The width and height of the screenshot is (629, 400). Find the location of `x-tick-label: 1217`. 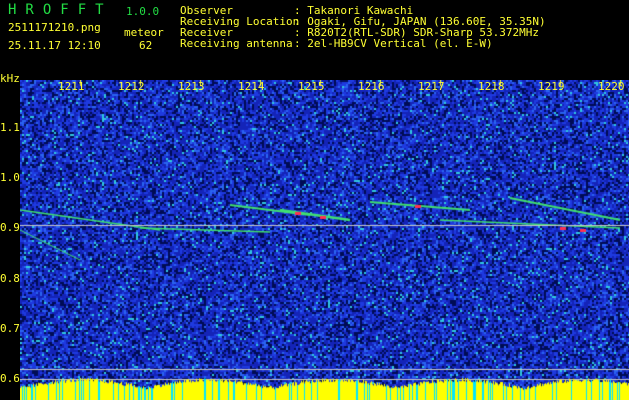

x-tick-label: 1217 is located at coordinates (431, 86).